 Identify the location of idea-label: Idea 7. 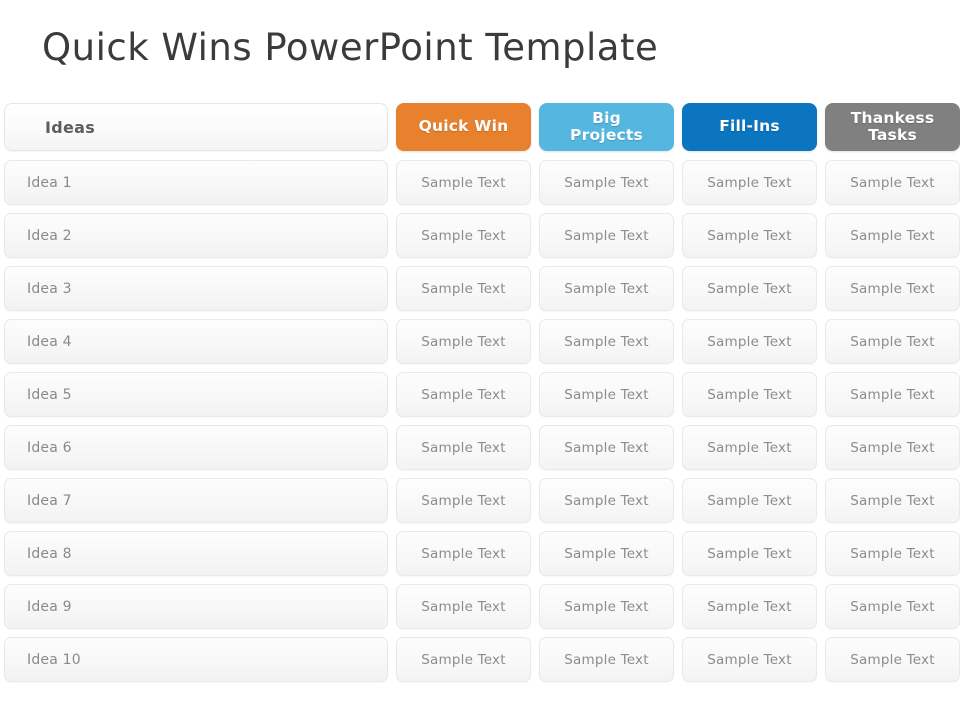
(49, 500).